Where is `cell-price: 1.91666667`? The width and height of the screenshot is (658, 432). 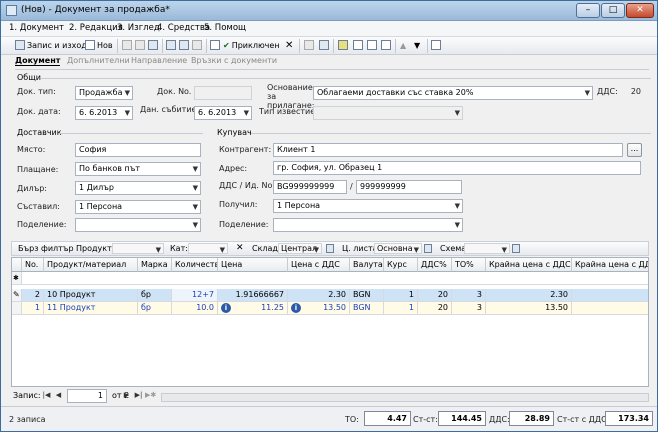 cell-price: 1.91666667 is located at coordinates (253, 295).